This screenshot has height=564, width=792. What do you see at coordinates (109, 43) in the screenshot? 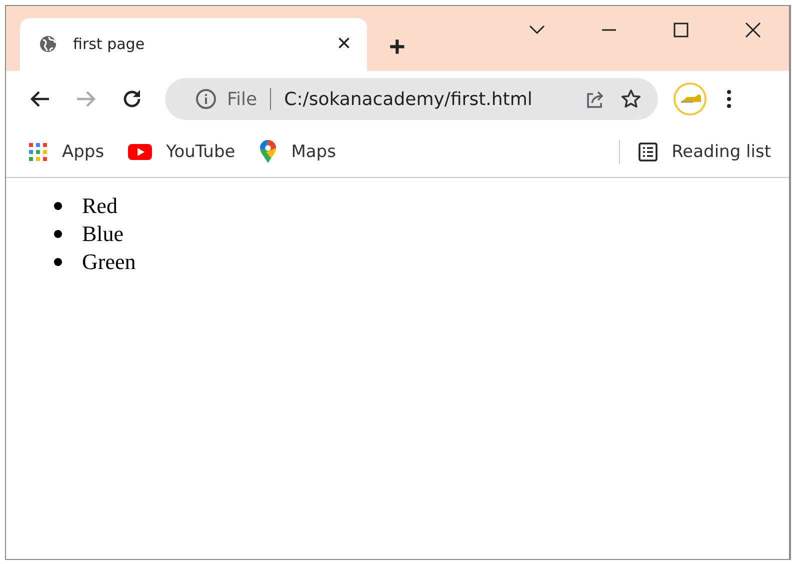
I see `tab-title: first page` at bounding box center [109, 43].